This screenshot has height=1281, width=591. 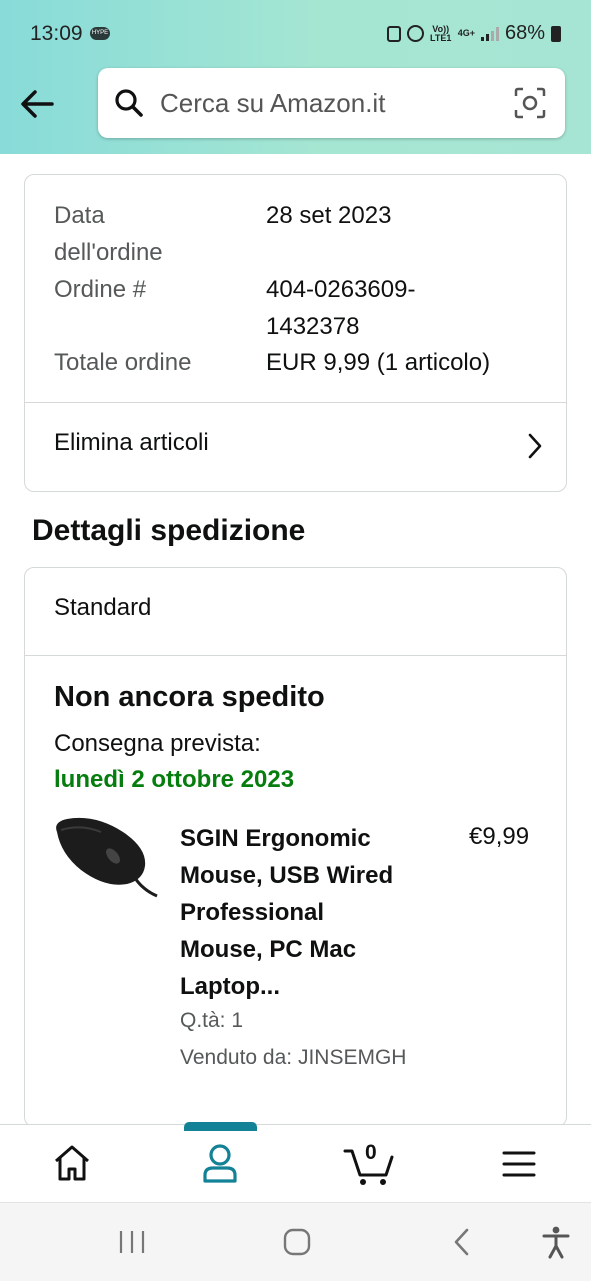 I want to click on back-button, so click(x=38, y=104).